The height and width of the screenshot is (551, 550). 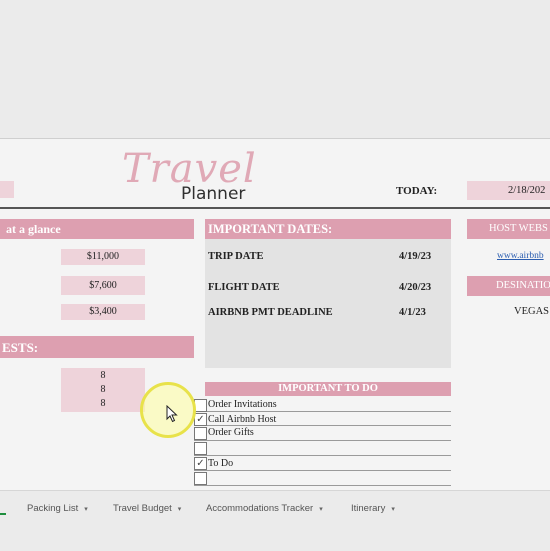 I want to click on todo-item-3: Order Gifts, so click(x=231, y=432).